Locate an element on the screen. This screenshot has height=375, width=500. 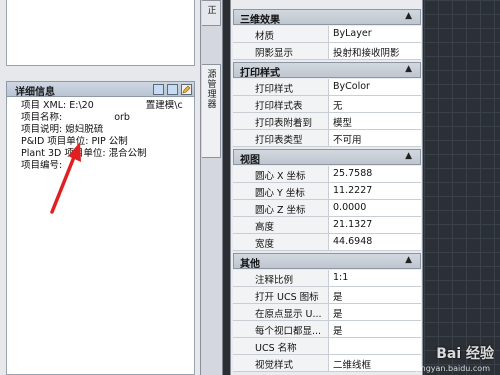
property-label: UCS 名称 is located at coordinates (281, 346).